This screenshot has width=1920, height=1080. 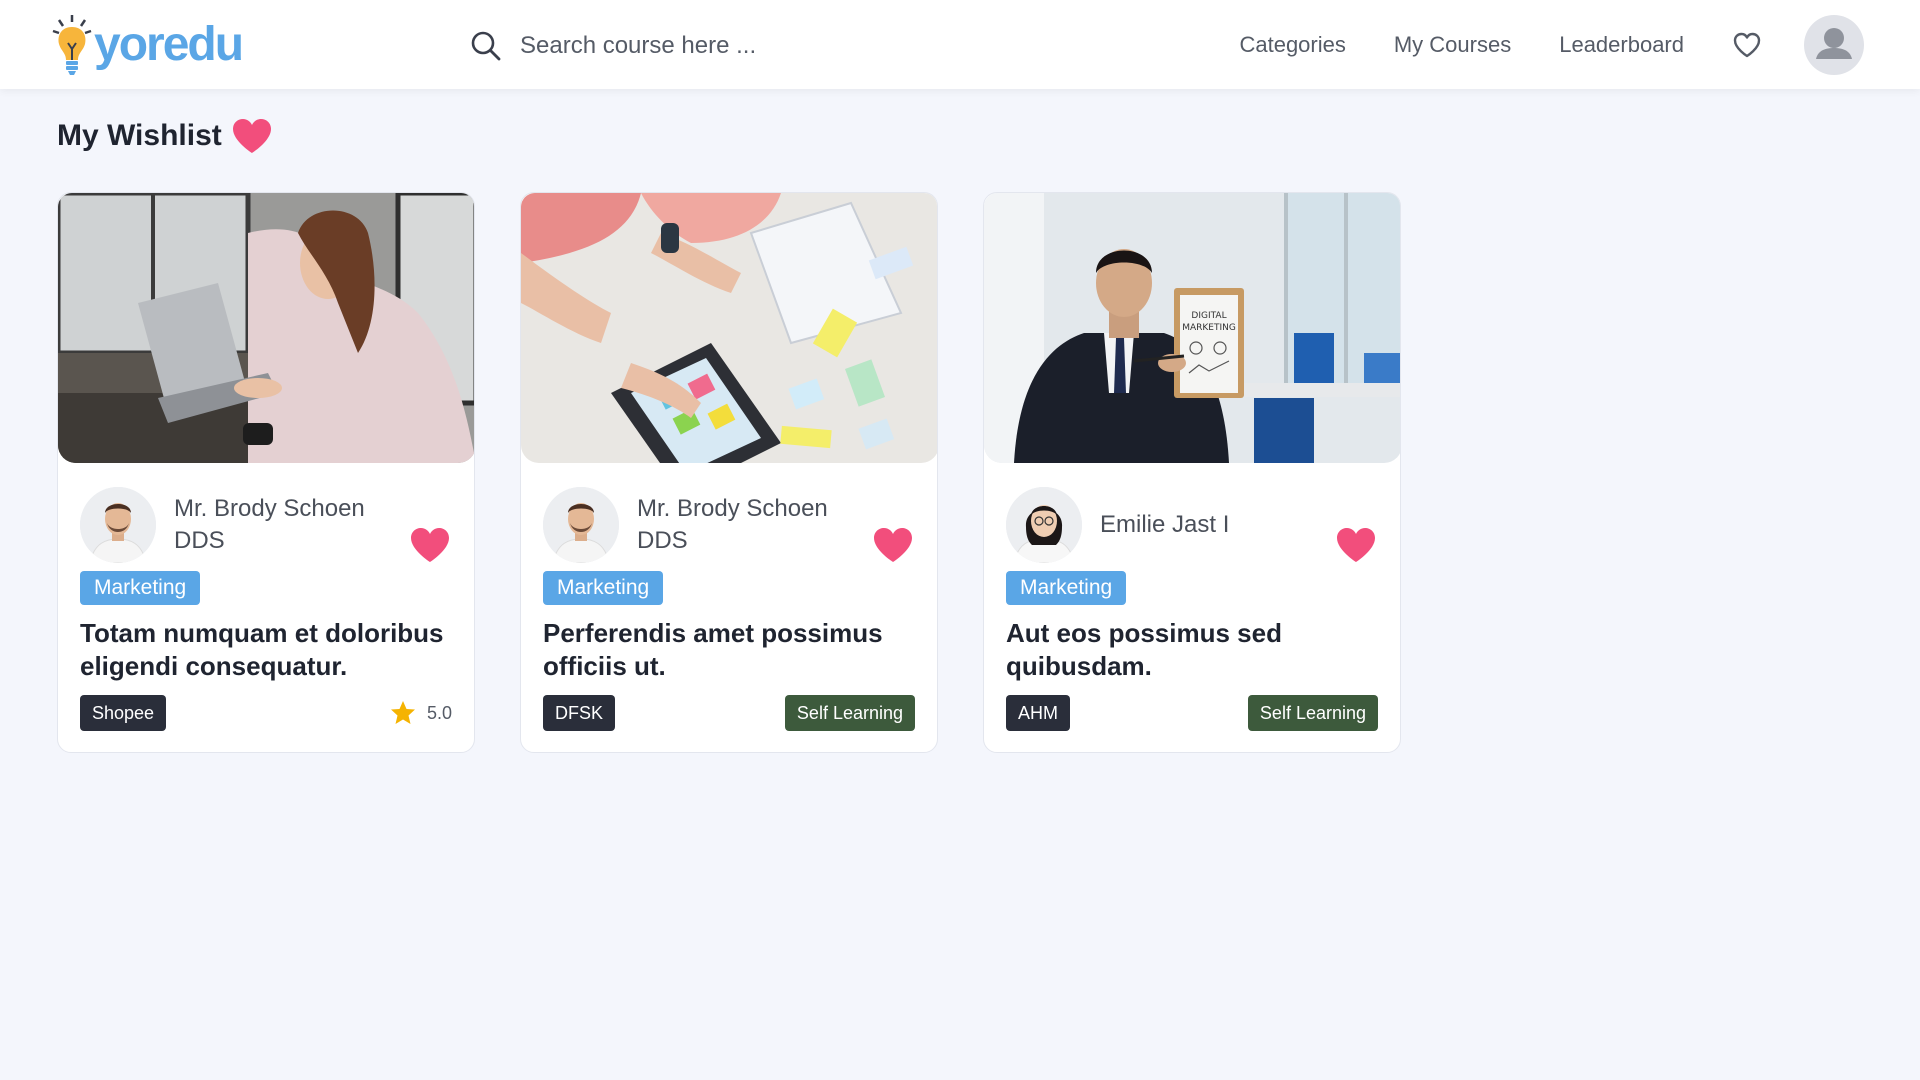 I want to click on svg-text: DIGITAL, so click(x=1208, y=316).